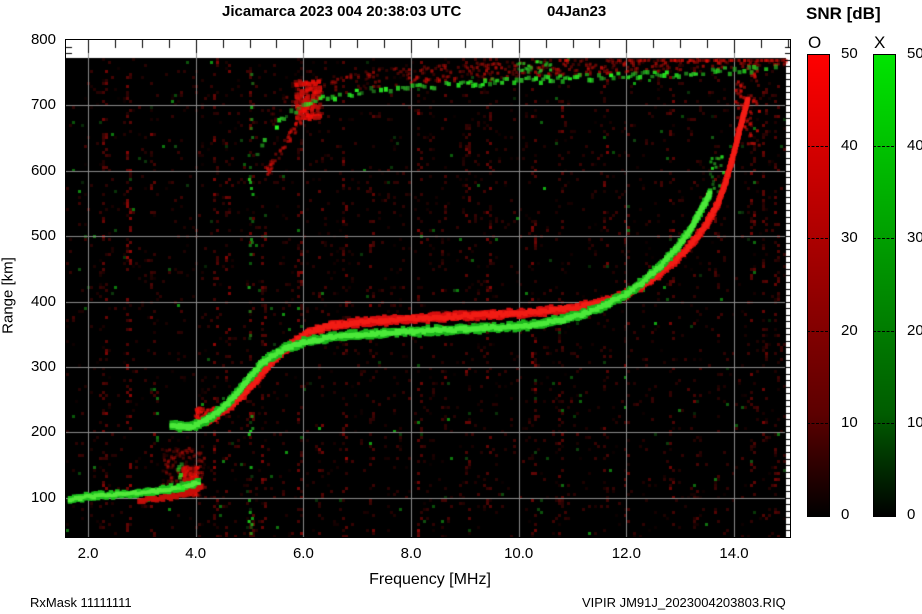 The width and height of the screenshot is (922, 614). What do you see at coordinates (843, 13) in the screenshot?
I see `colorbar-title: SNR [dB]` at bounding box center [843, 13].